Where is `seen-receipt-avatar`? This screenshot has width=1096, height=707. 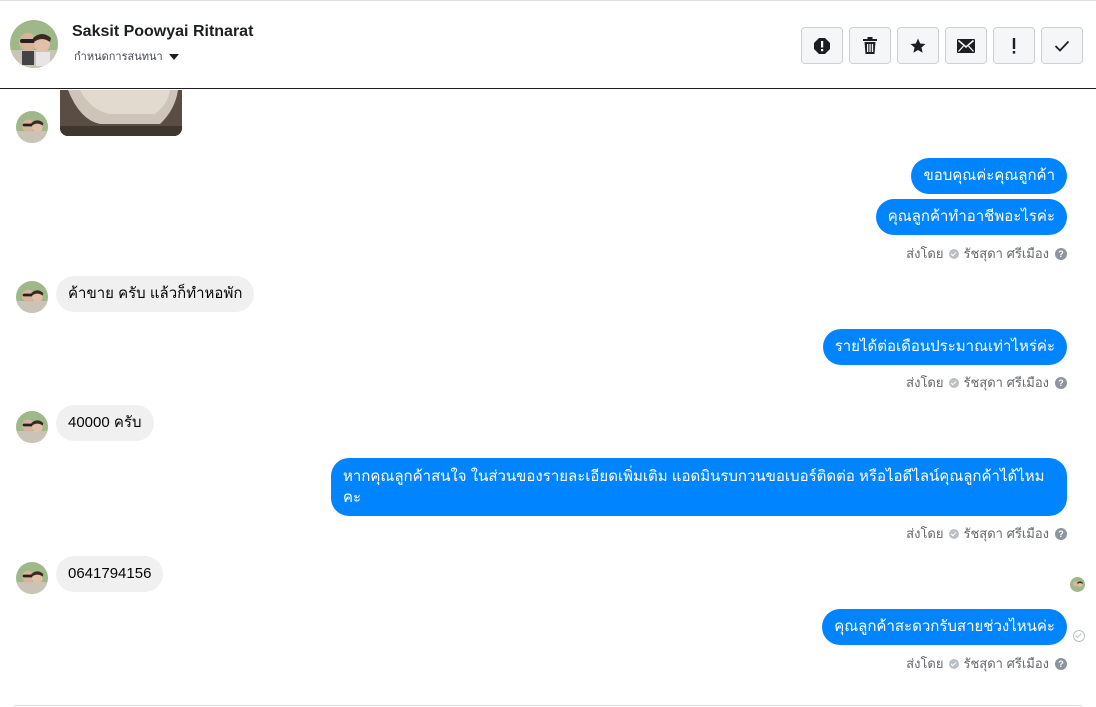
seen-receipt-avatar is located at coordinates (1077, 584).